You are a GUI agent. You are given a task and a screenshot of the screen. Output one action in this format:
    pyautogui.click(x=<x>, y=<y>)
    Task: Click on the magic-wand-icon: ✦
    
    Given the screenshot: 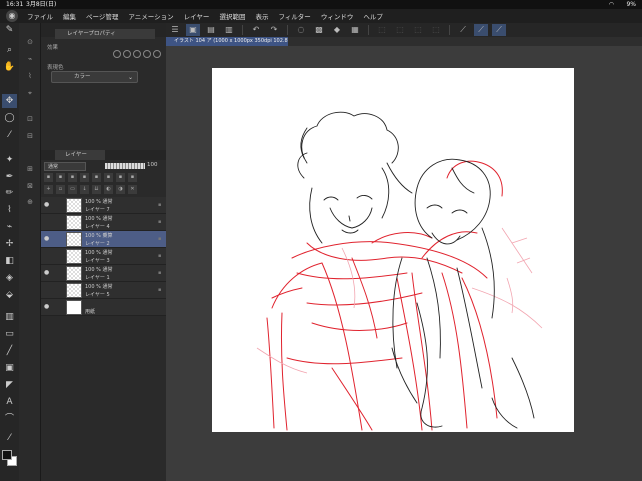 What is the action you would take?
    pyautogui.click(x=9, y=160)
    